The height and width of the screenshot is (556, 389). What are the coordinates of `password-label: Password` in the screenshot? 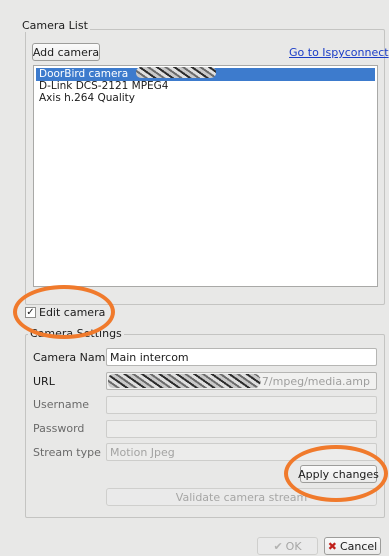 It's located at (59, 428).